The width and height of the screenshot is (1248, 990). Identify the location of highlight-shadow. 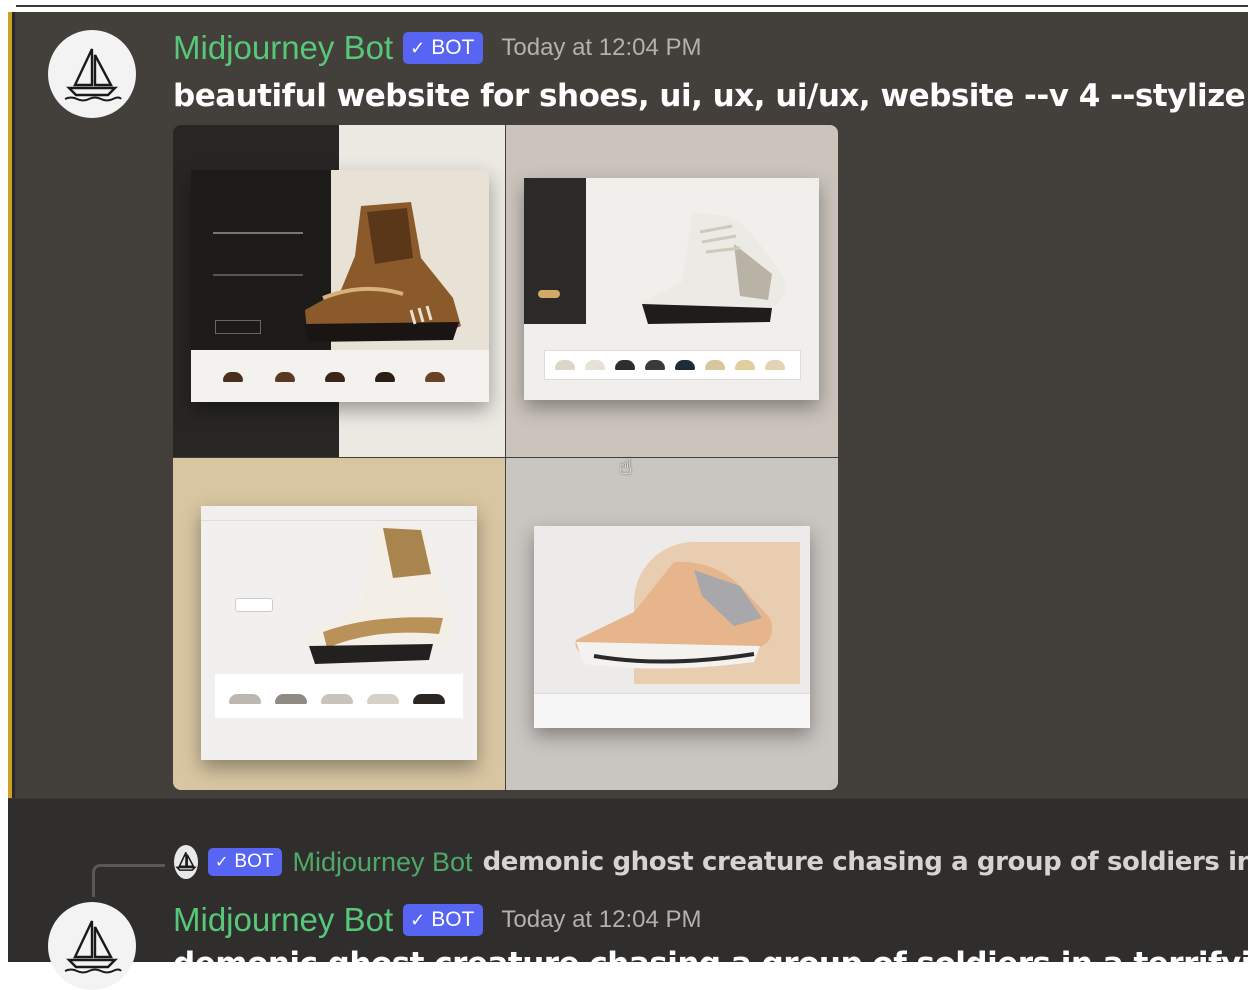
(13, 405).